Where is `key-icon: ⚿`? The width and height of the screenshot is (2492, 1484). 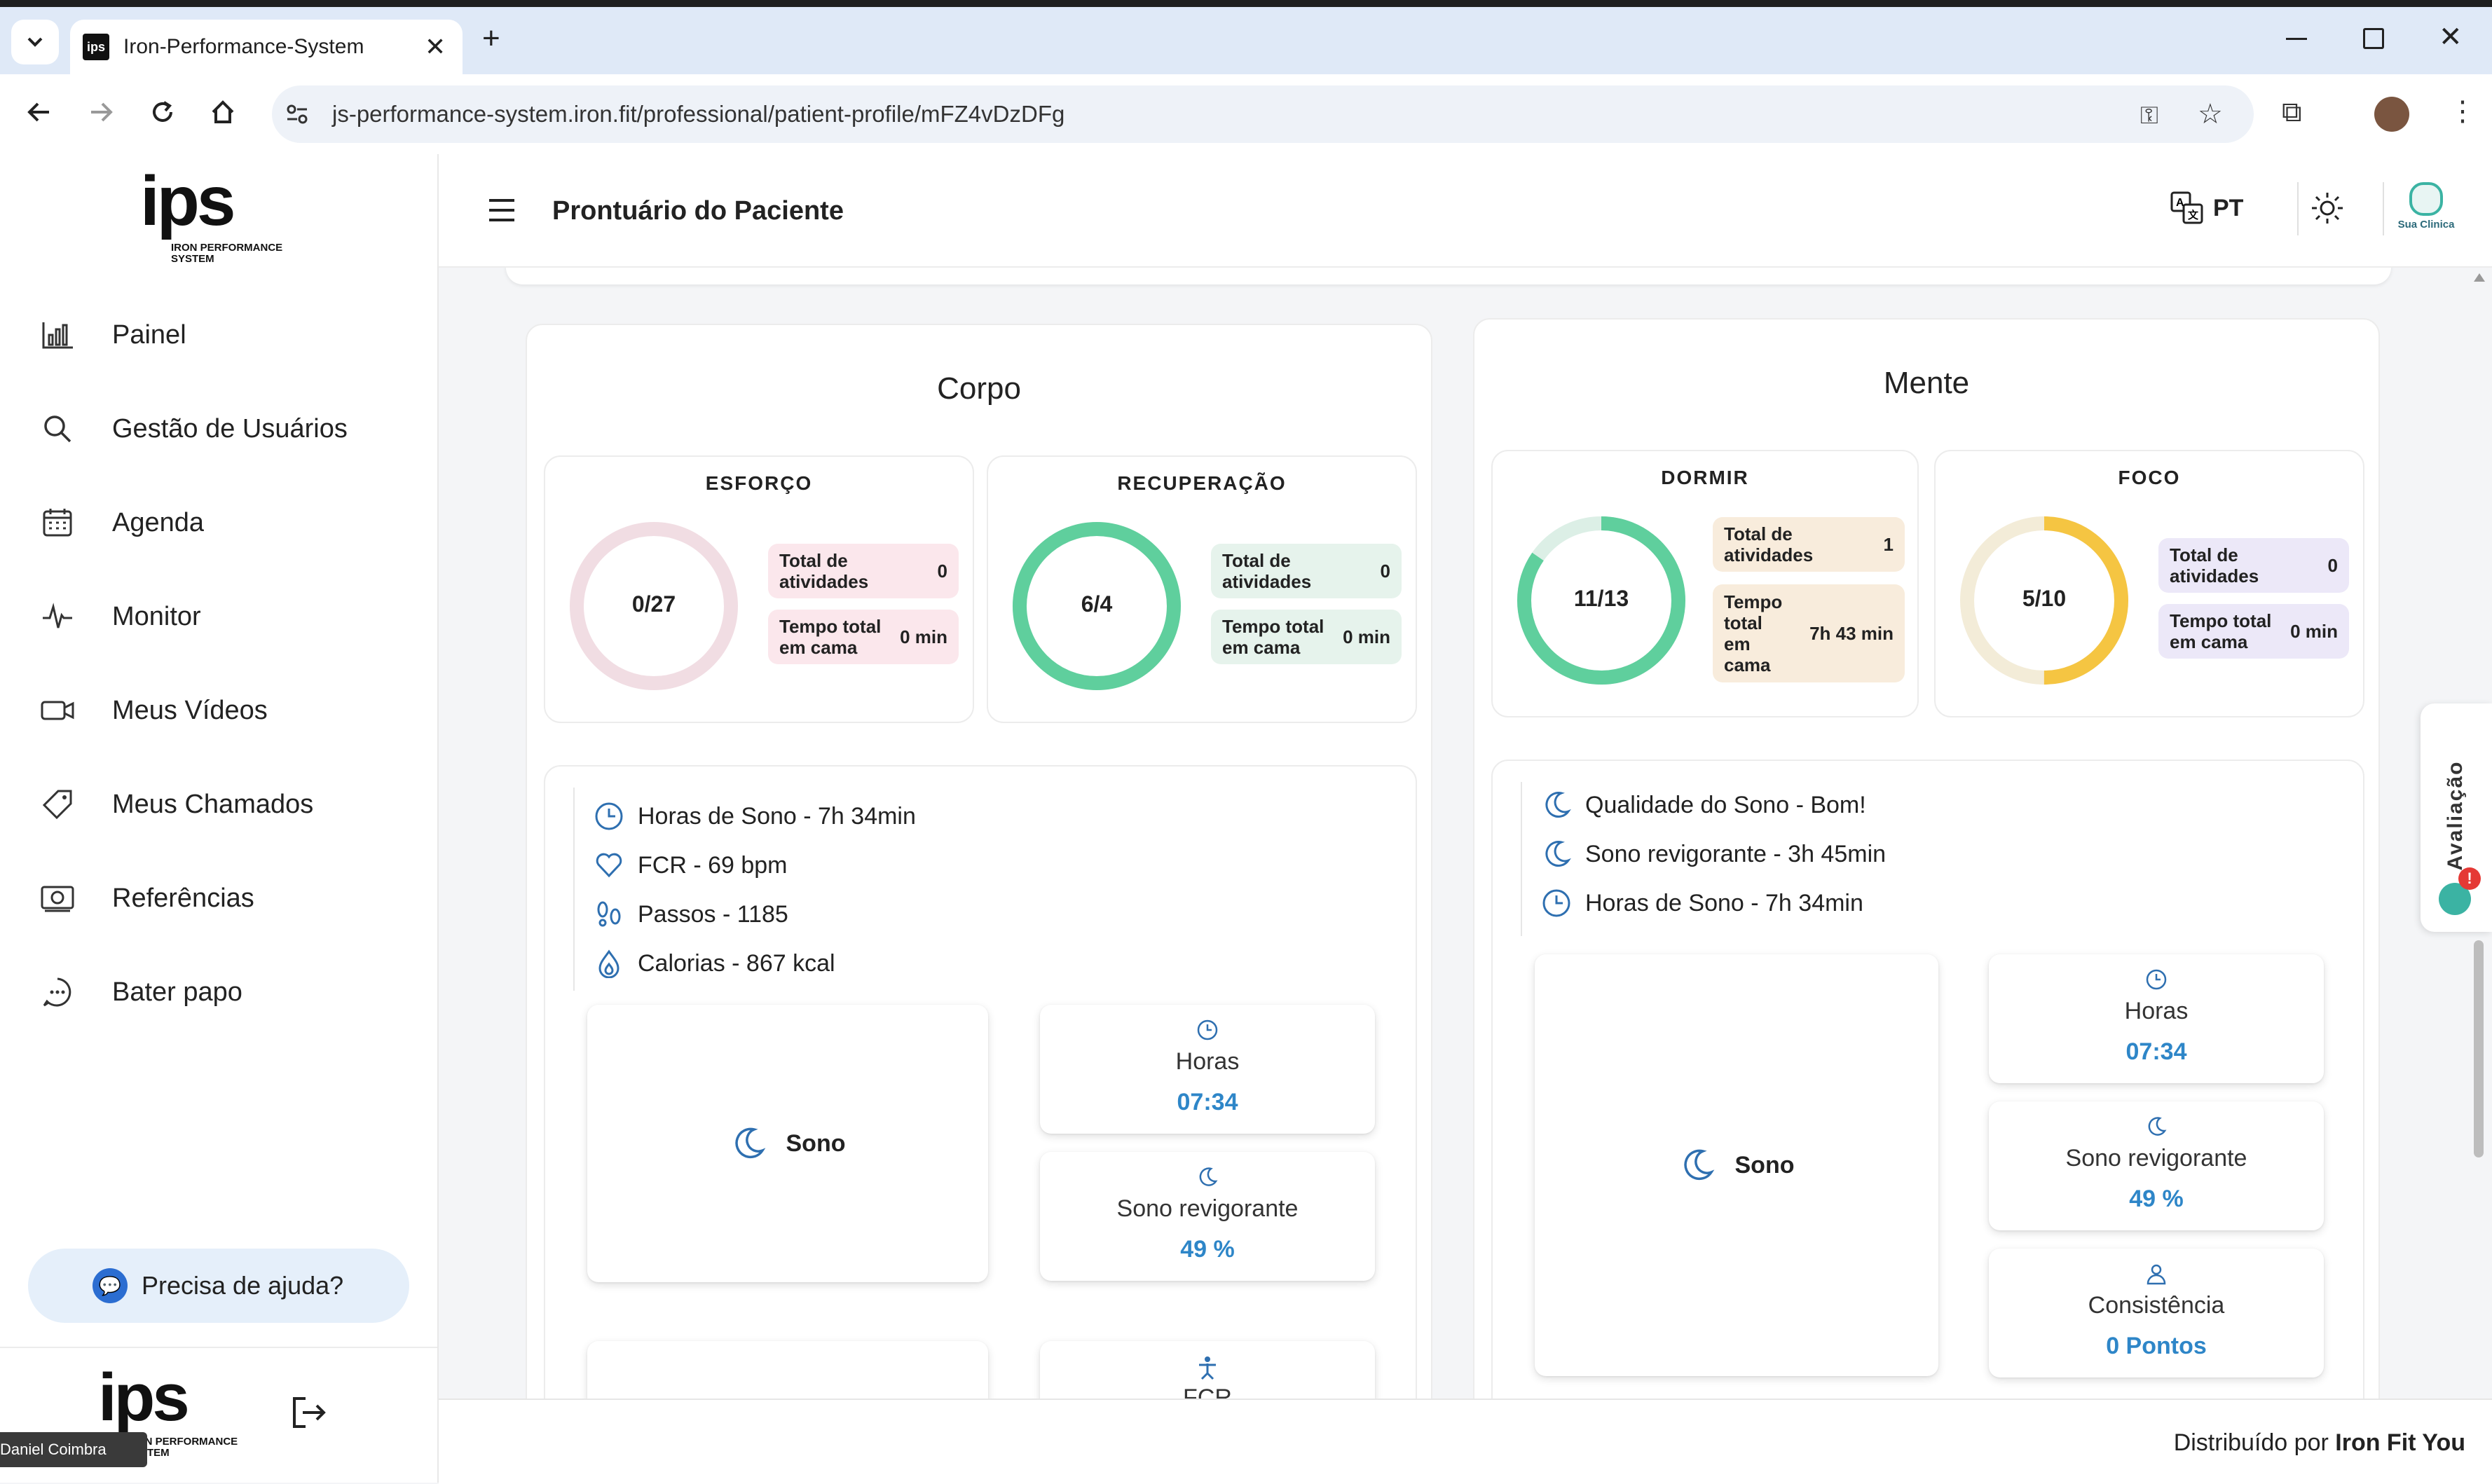
key-icon: ⚿ is located at coordinates (2149, 116).